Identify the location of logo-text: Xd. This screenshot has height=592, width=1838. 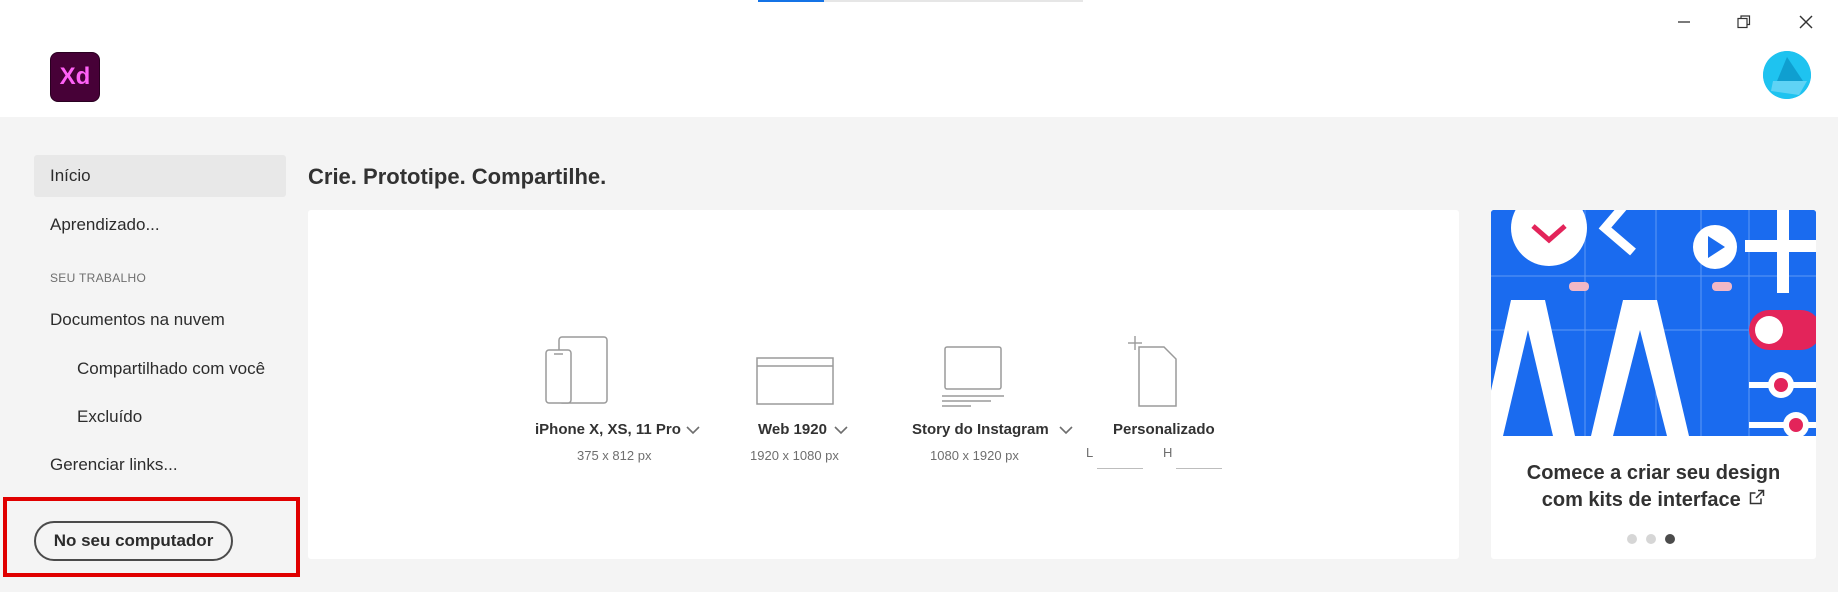
(75, 76).